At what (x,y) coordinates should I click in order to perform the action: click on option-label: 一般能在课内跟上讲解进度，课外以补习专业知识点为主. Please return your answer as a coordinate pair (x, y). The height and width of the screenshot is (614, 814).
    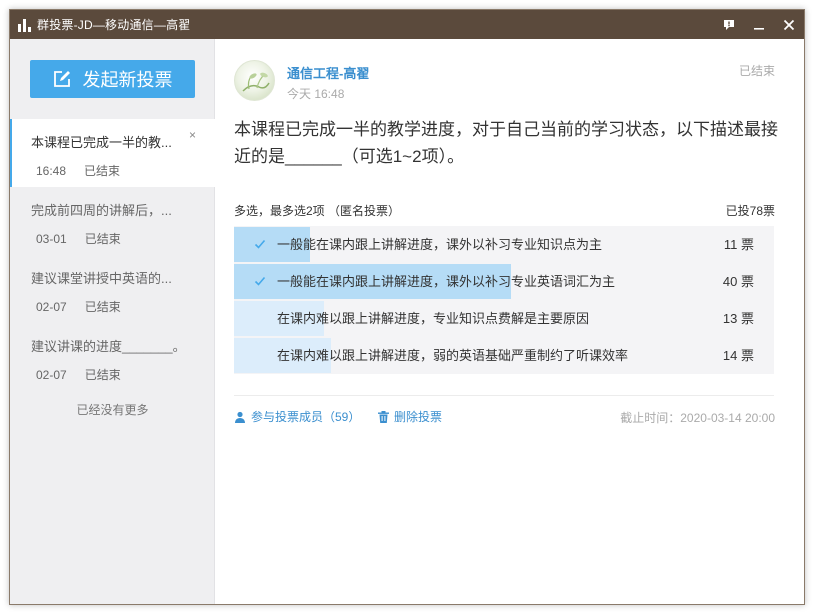
    Looking at the image, I should click on (440, 244).